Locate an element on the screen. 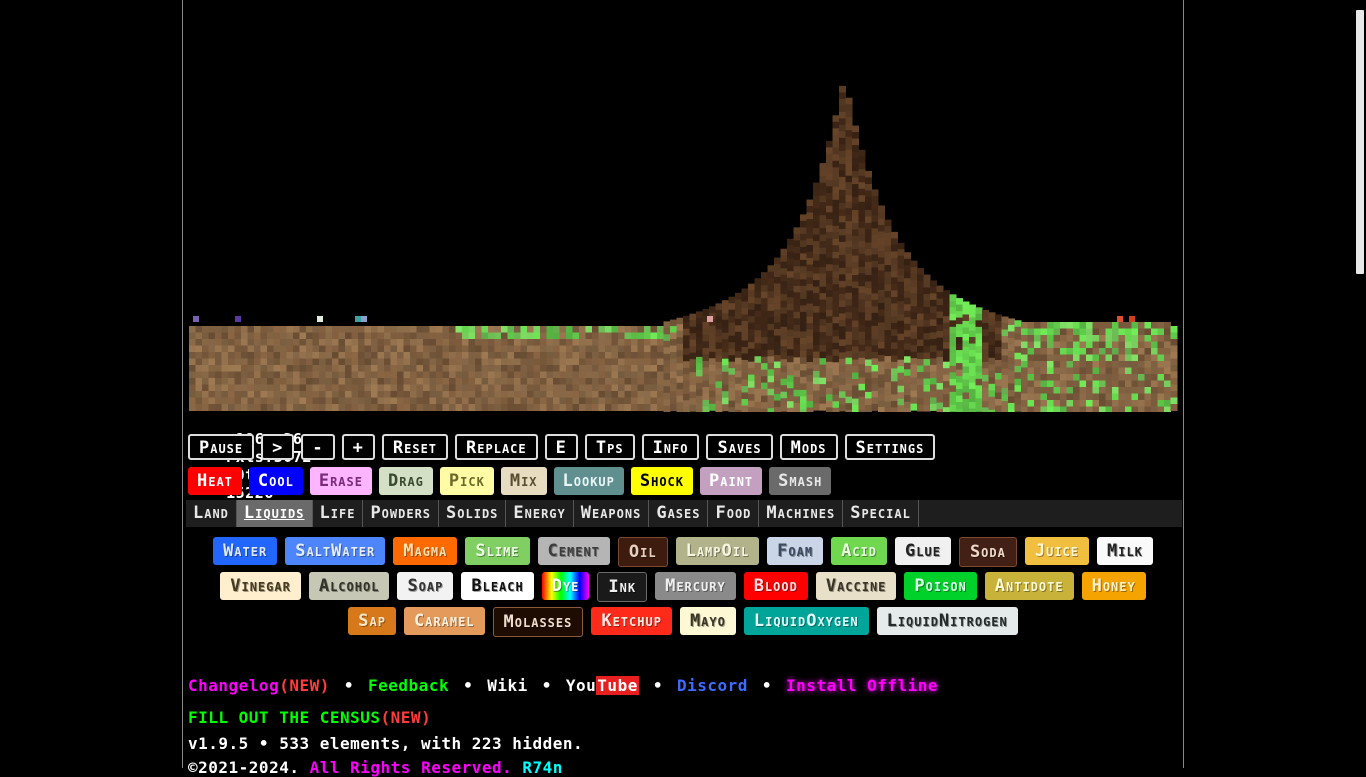  plus-button: + is located at coordinates (358, 447).